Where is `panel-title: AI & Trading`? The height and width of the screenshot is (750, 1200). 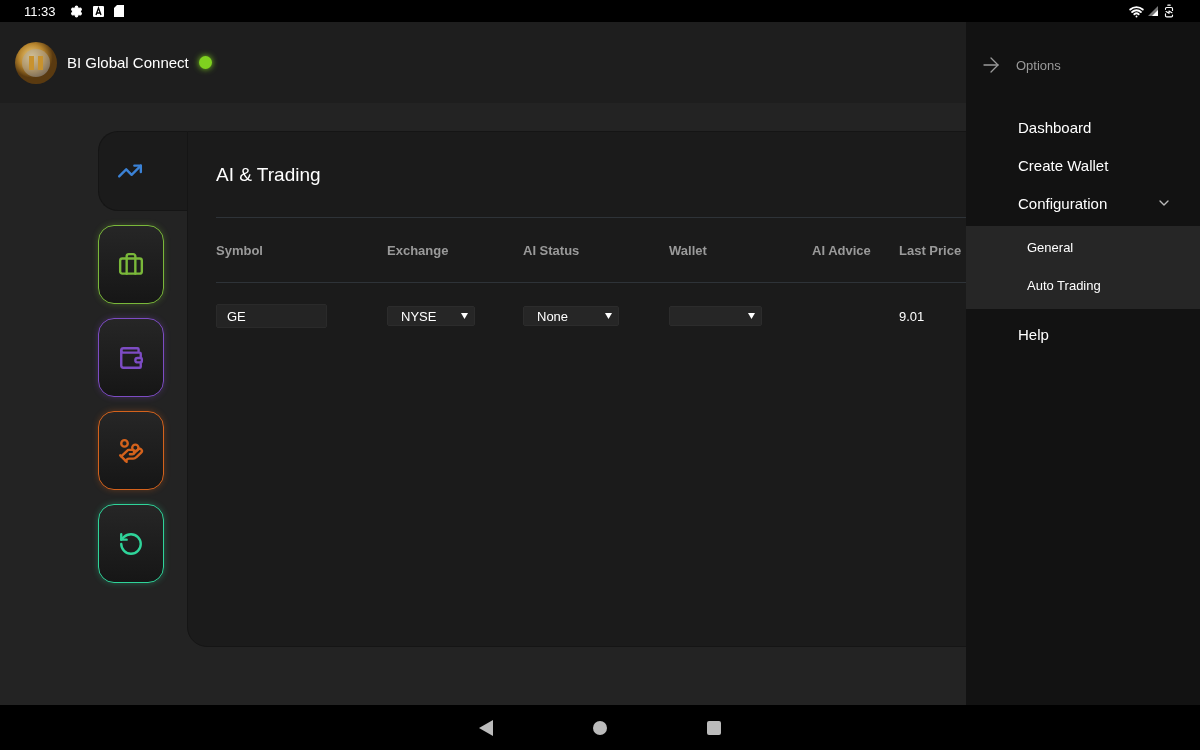 panel-title: AI & Trading is located at coordinates (268, 174).